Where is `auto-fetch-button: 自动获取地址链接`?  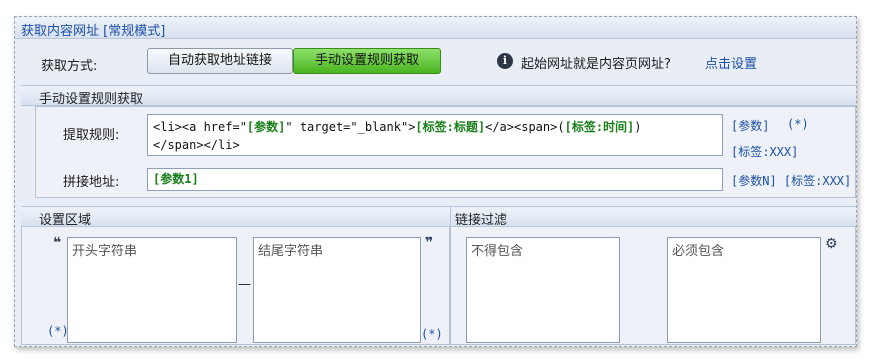
auto-fetch-button: 自动获取地址链接 is located at coordinates (220, 61).